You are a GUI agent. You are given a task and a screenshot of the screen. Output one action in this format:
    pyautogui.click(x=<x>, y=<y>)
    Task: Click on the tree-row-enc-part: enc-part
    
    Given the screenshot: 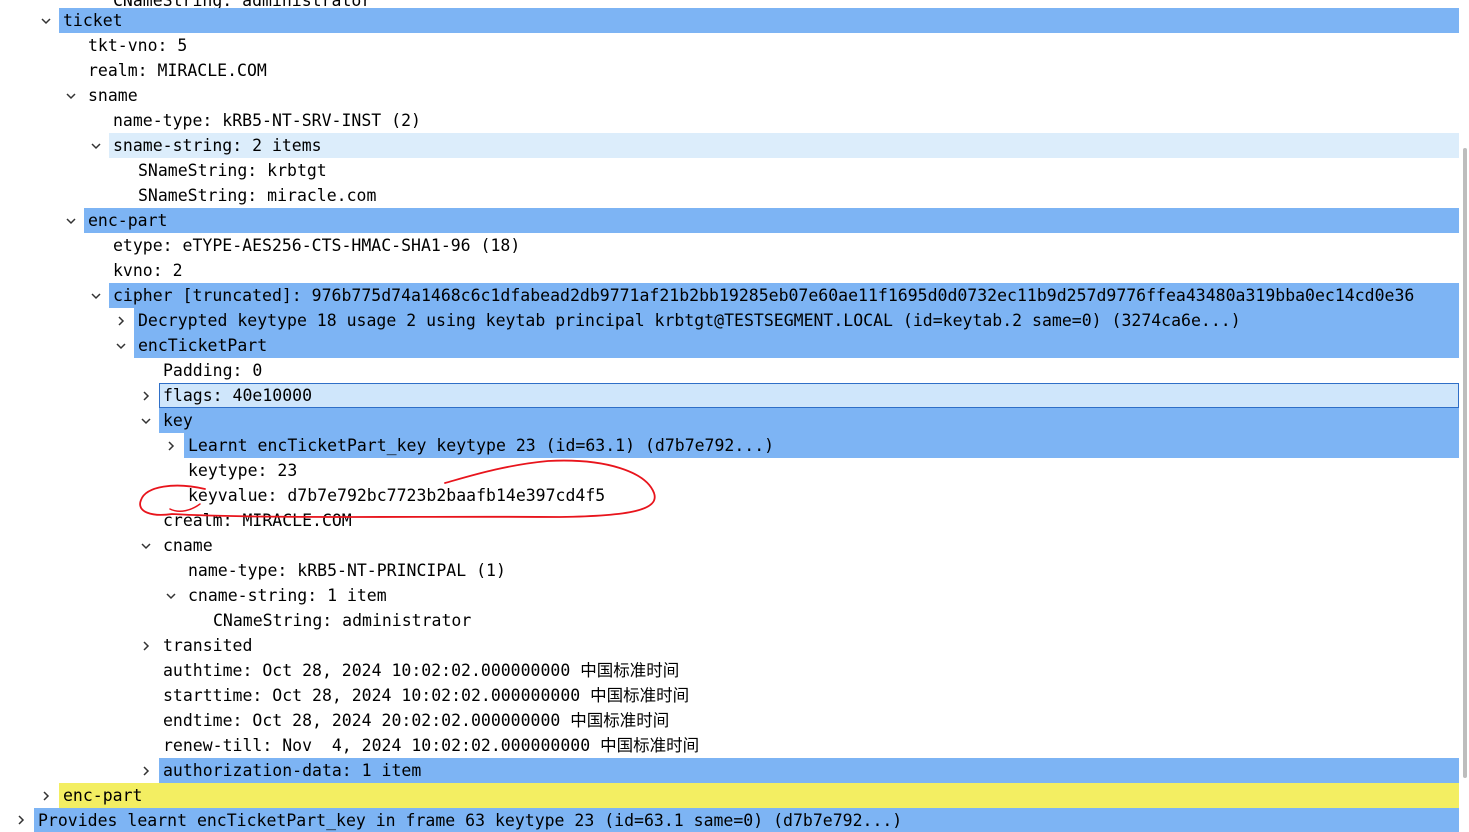 What is the action you would take?
    pyautogui.click(x=729, y=220)
    